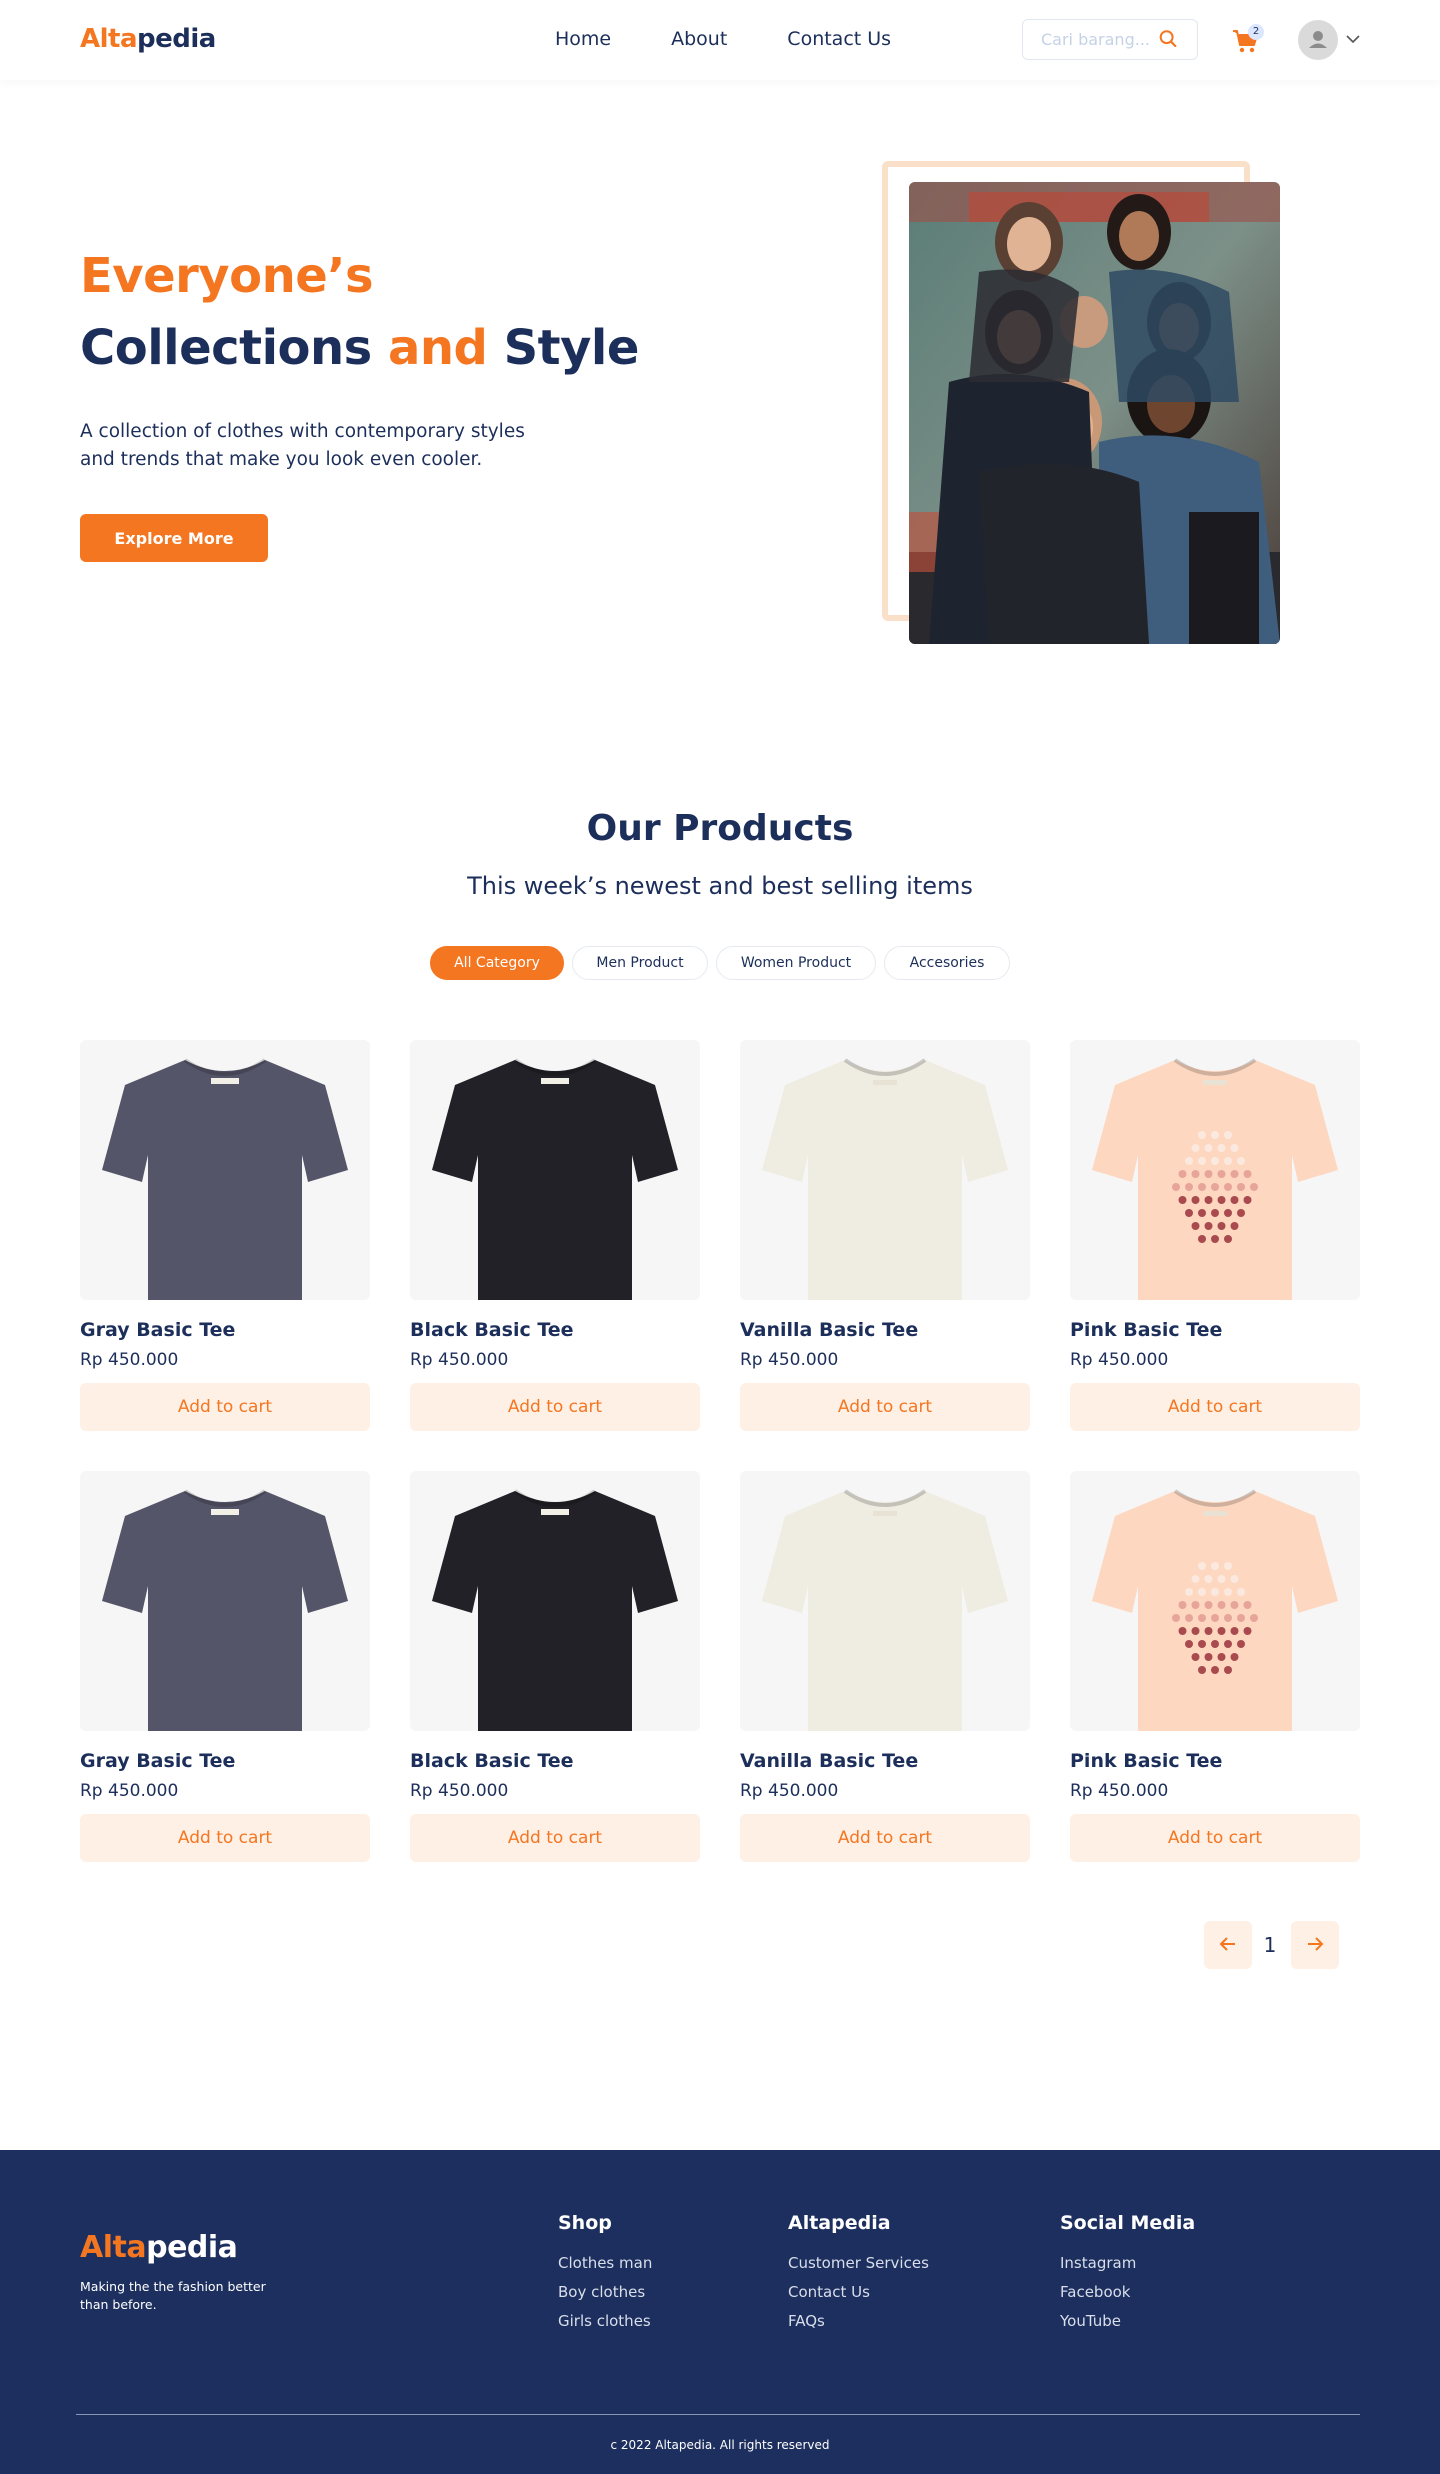 This screenshot has height=2474, width=1440. What do you see at coordinates (839, 2223) in the screenshot?
I see `footer-col-title: Altapedia` at bounding box center [839, 2223].